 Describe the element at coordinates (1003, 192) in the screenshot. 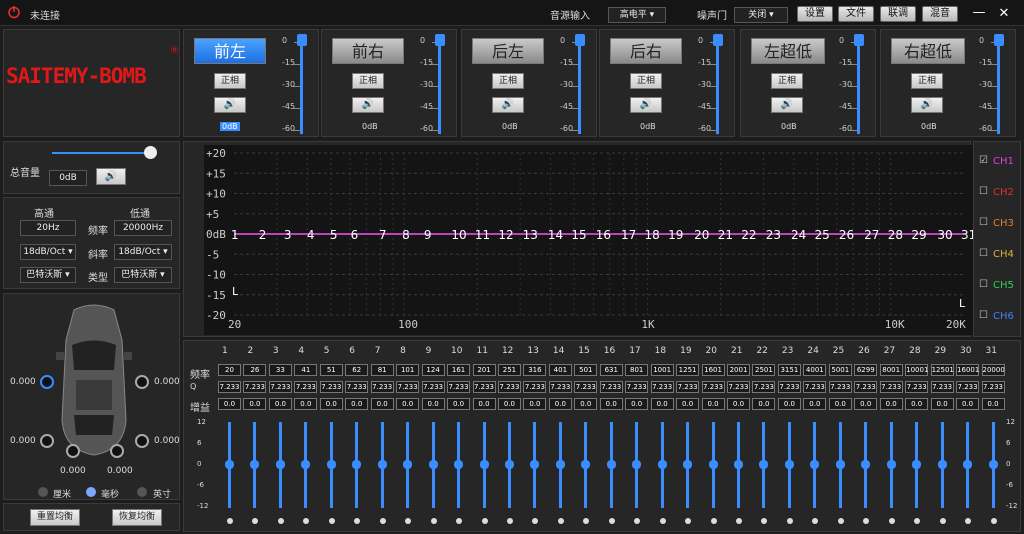

I see `channel-select-label: CH2` at that location.